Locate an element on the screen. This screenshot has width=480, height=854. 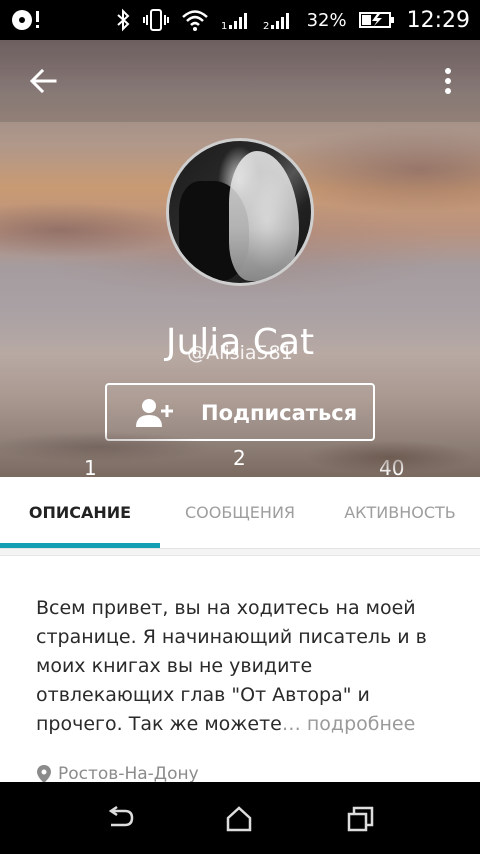
tab-description: ОПИСАНИЕ is located at coordinates (80, 512).